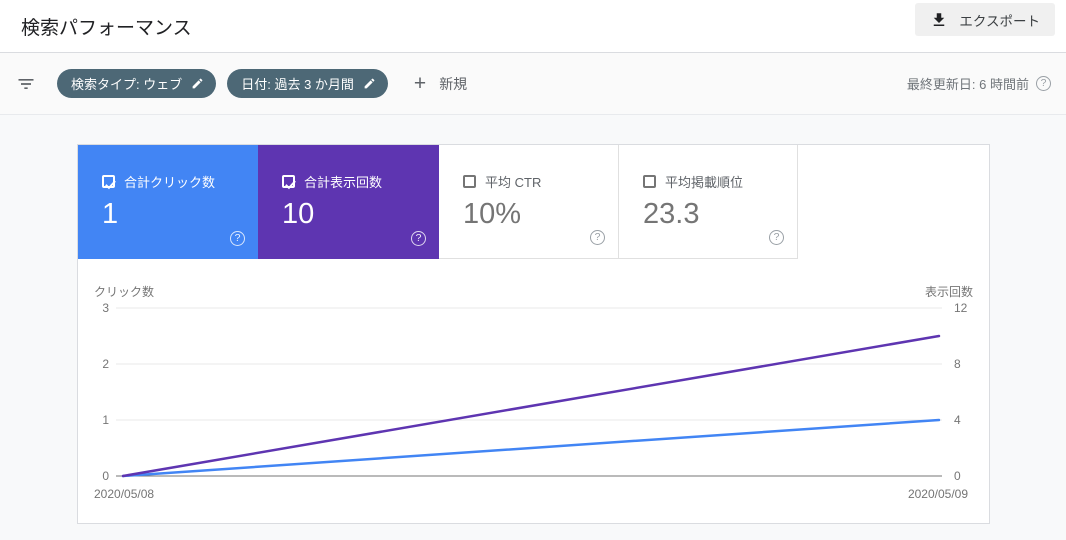 This screenshot has width=1066, height=540. What do you see at coordinates (938, 494) in the screenshot?
I see `svg-text: 2020/05/09` at bounding box center [938, 494].